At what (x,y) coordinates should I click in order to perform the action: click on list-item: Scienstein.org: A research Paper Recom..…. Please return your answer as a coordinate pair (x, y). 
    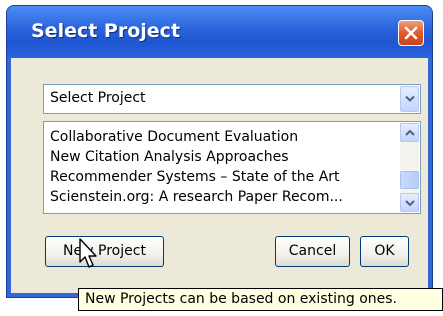
    Looking at the image, I should click on (222, 197).